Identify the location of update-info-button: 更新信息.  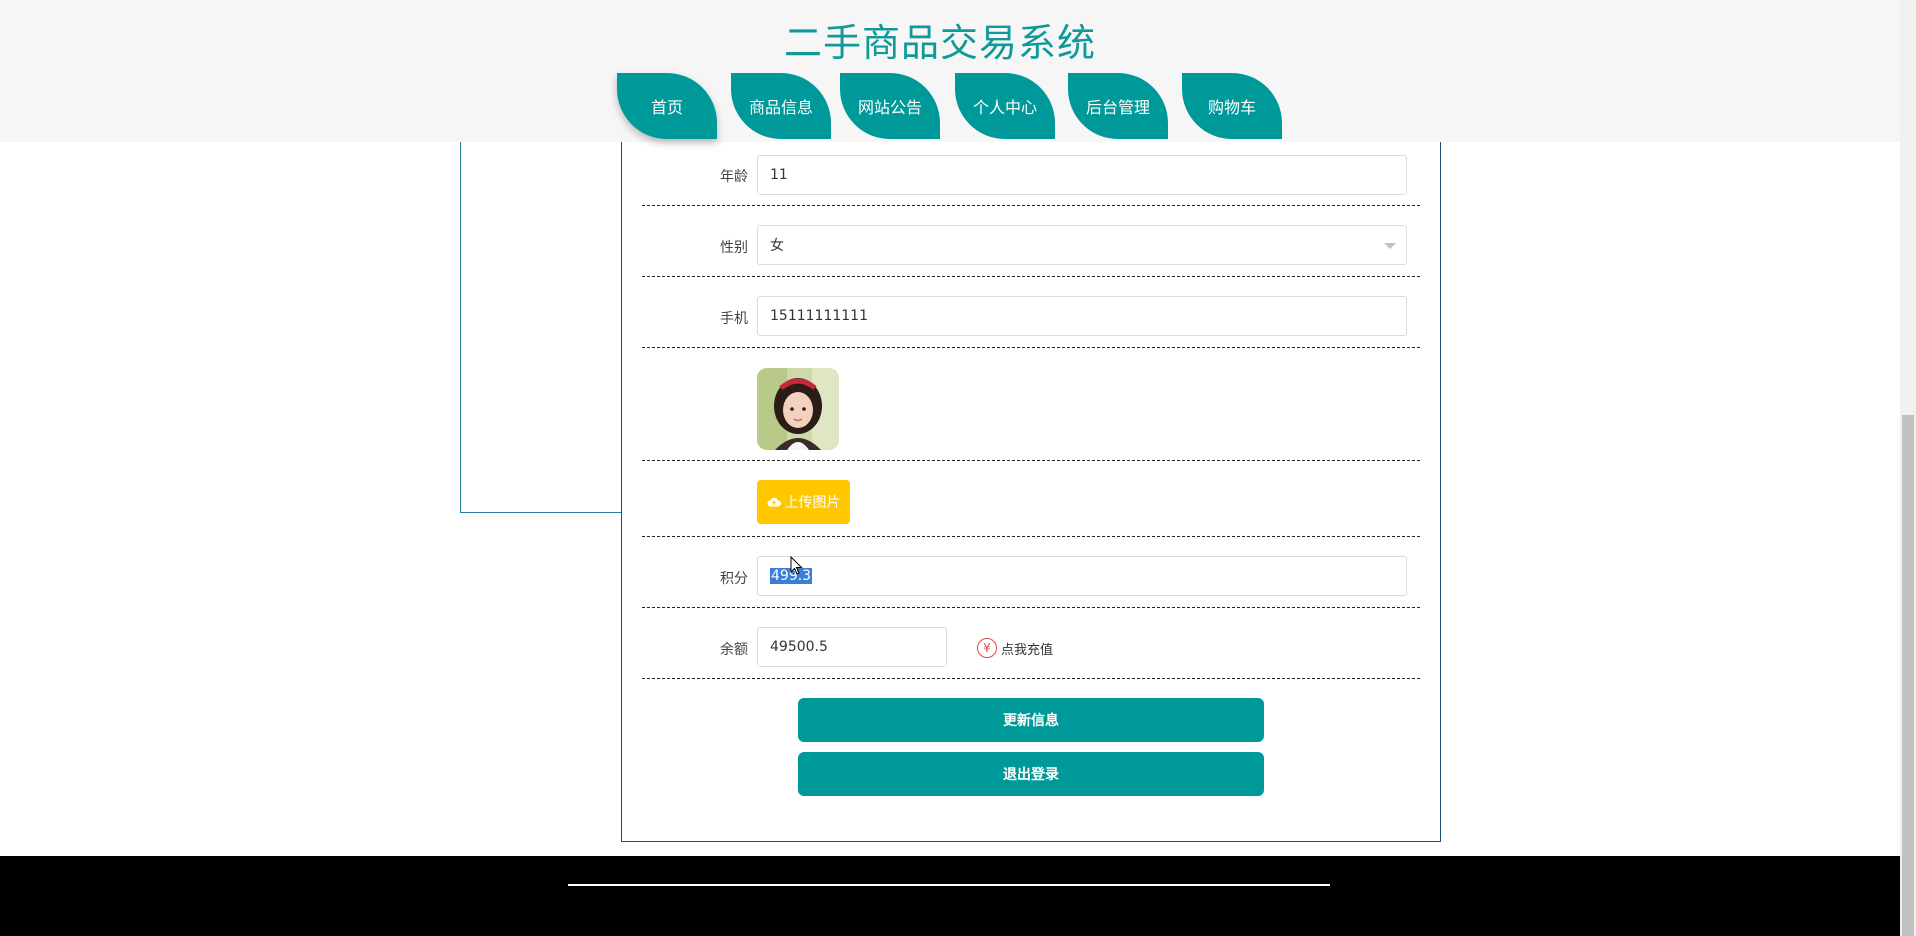
(1031, 720).